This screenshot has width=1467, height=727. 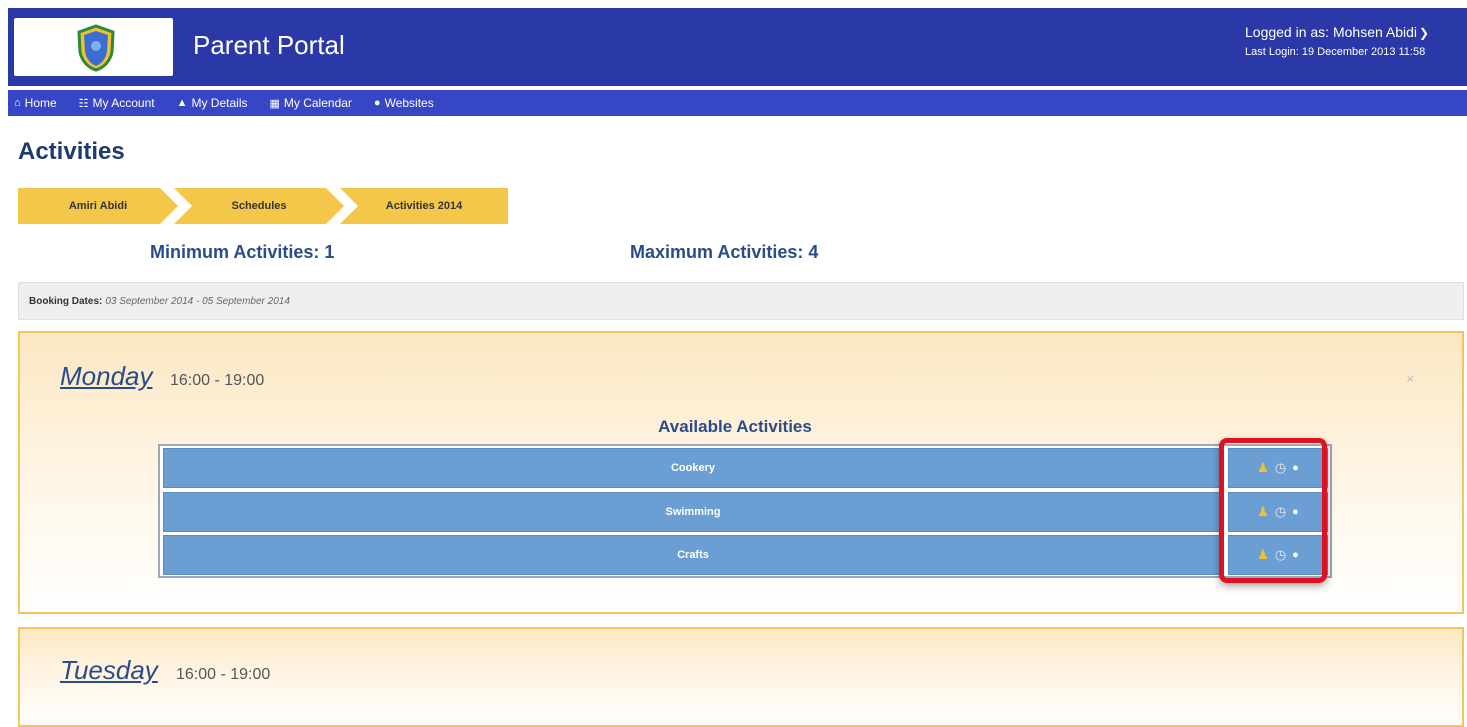 I want to click on minimum-activities: Minimum Activities: 1, so click(x=242, y=252).